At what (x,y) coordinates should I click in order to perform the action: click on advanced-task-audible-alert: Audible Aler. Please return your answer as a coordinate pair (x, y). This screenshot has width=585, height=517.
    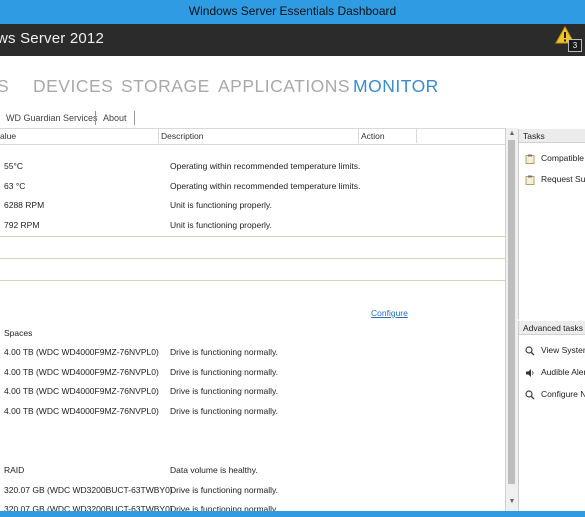
    Looking at the image, I should click on (555, 372).